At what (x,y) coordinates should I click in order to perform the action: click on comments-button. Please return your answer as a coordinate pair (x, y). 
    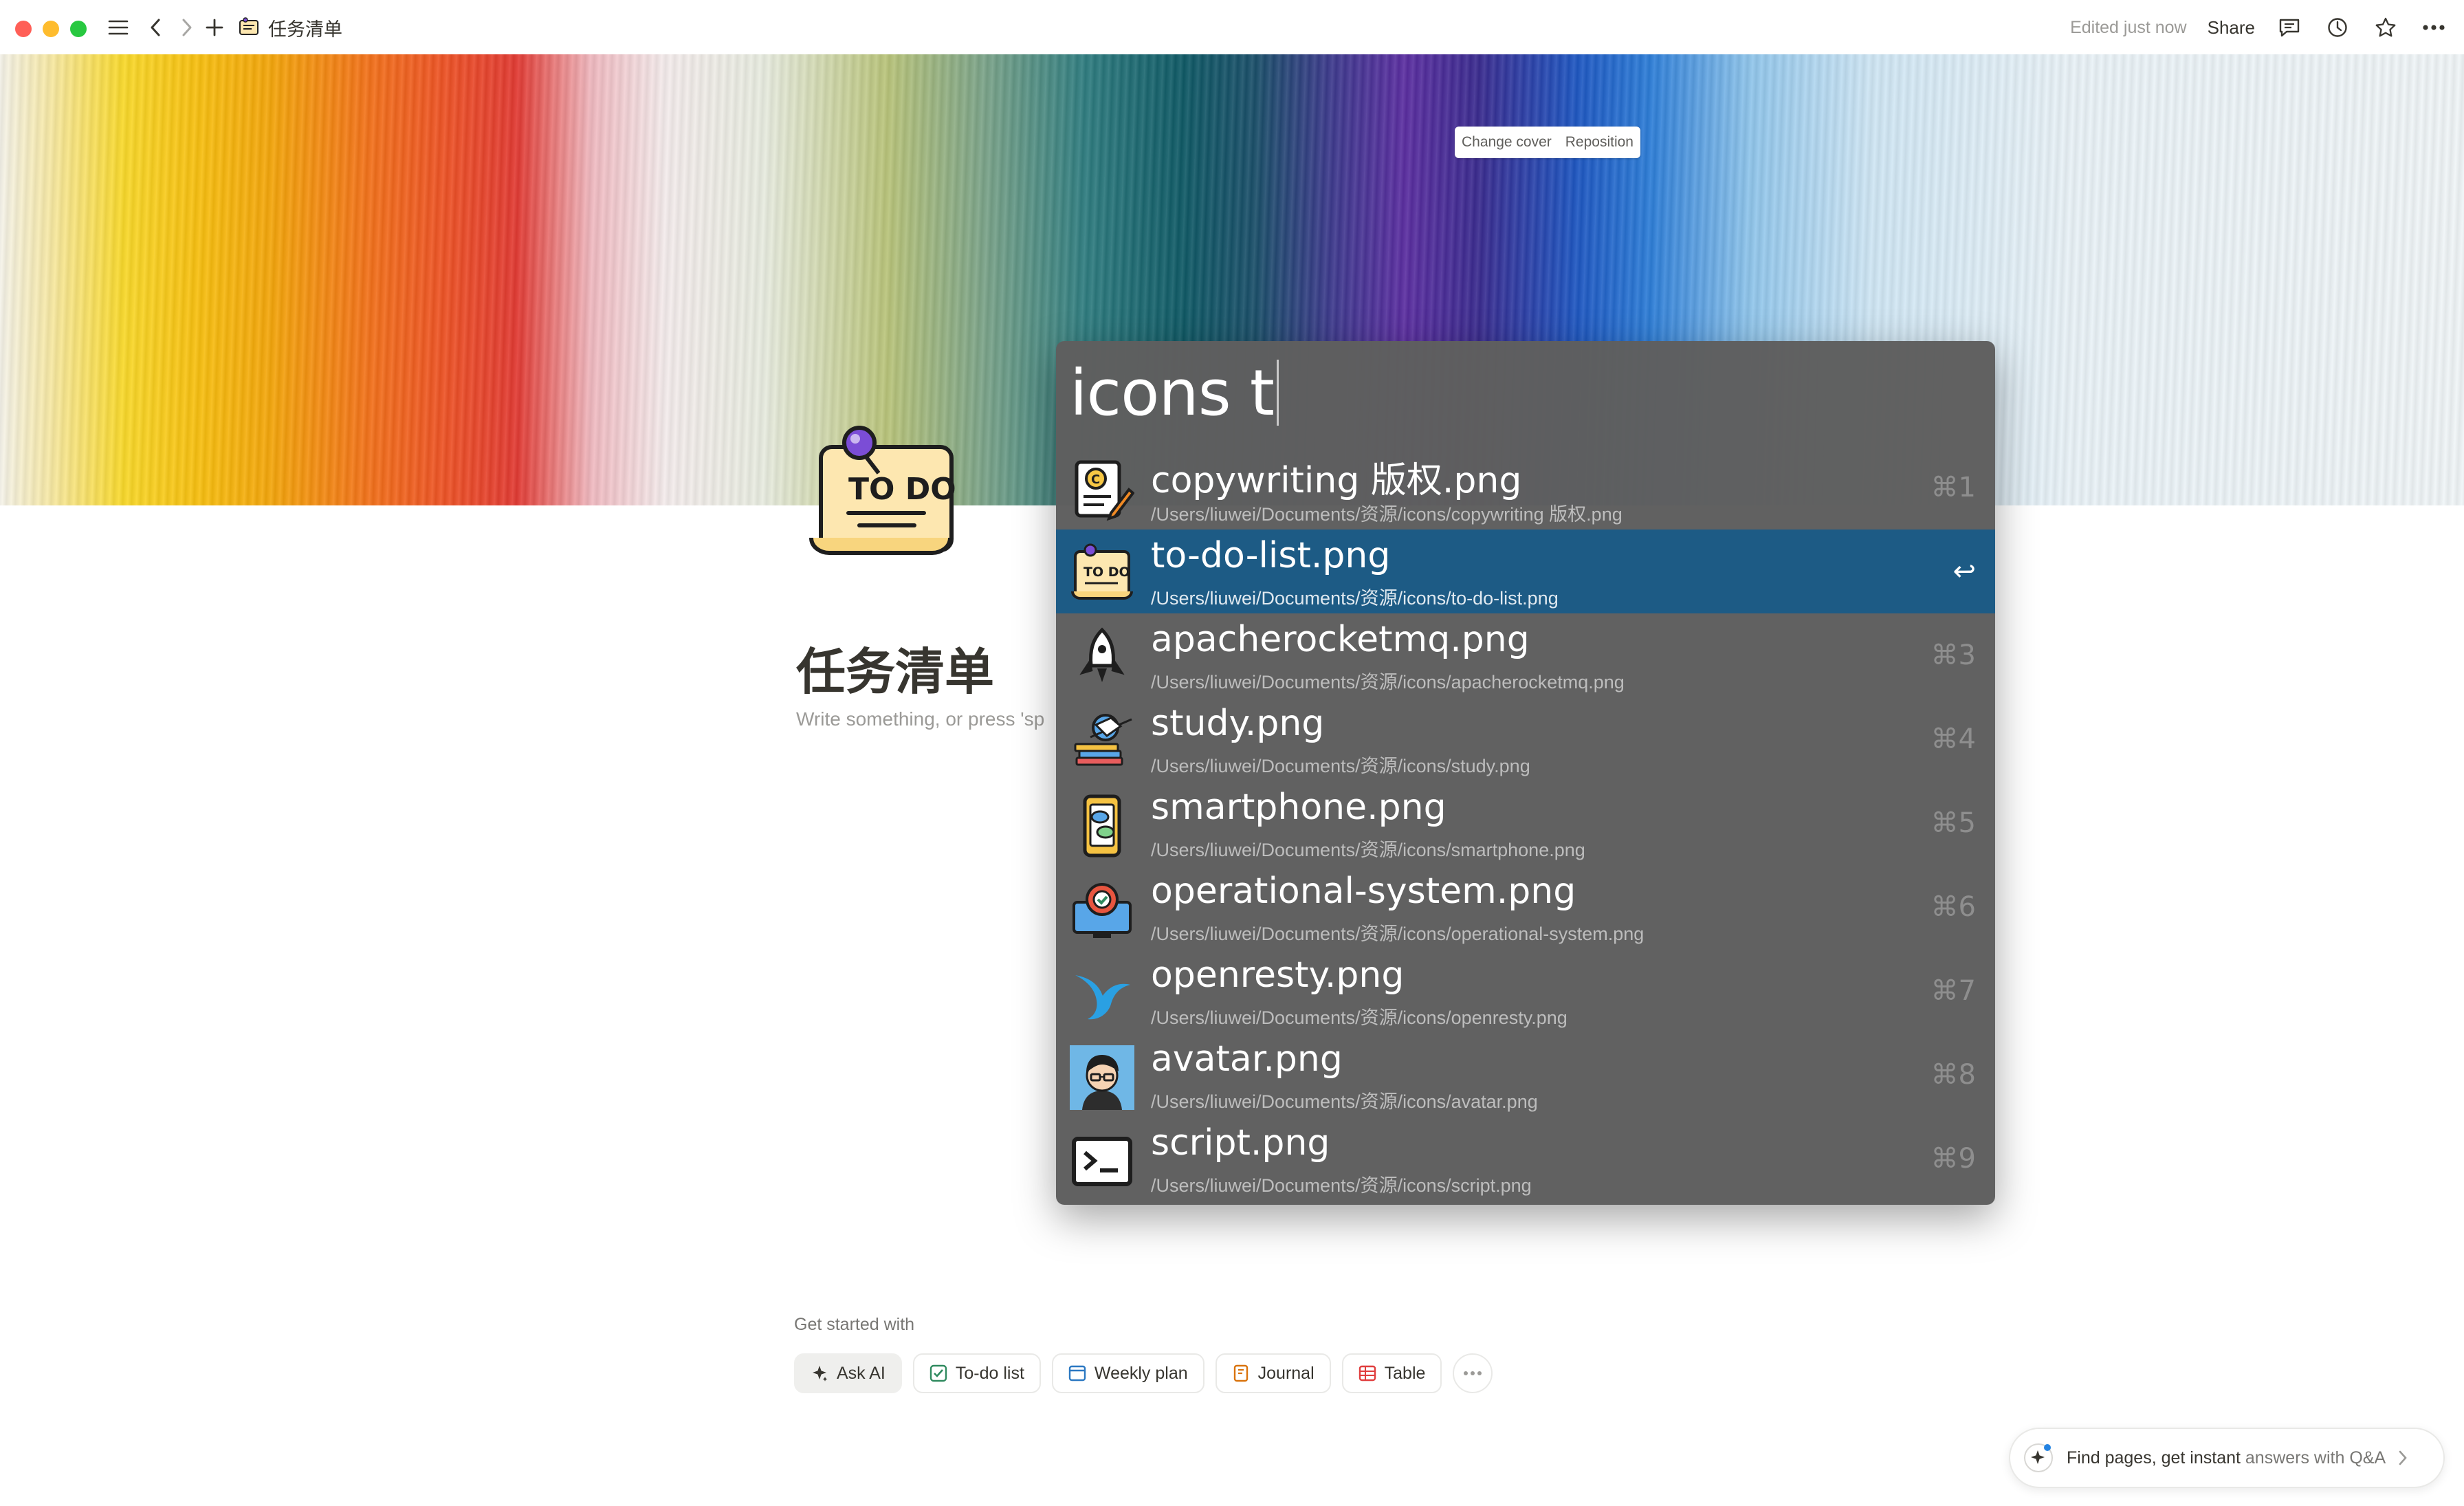
    Looking at the image, I should click on (2289, 27).